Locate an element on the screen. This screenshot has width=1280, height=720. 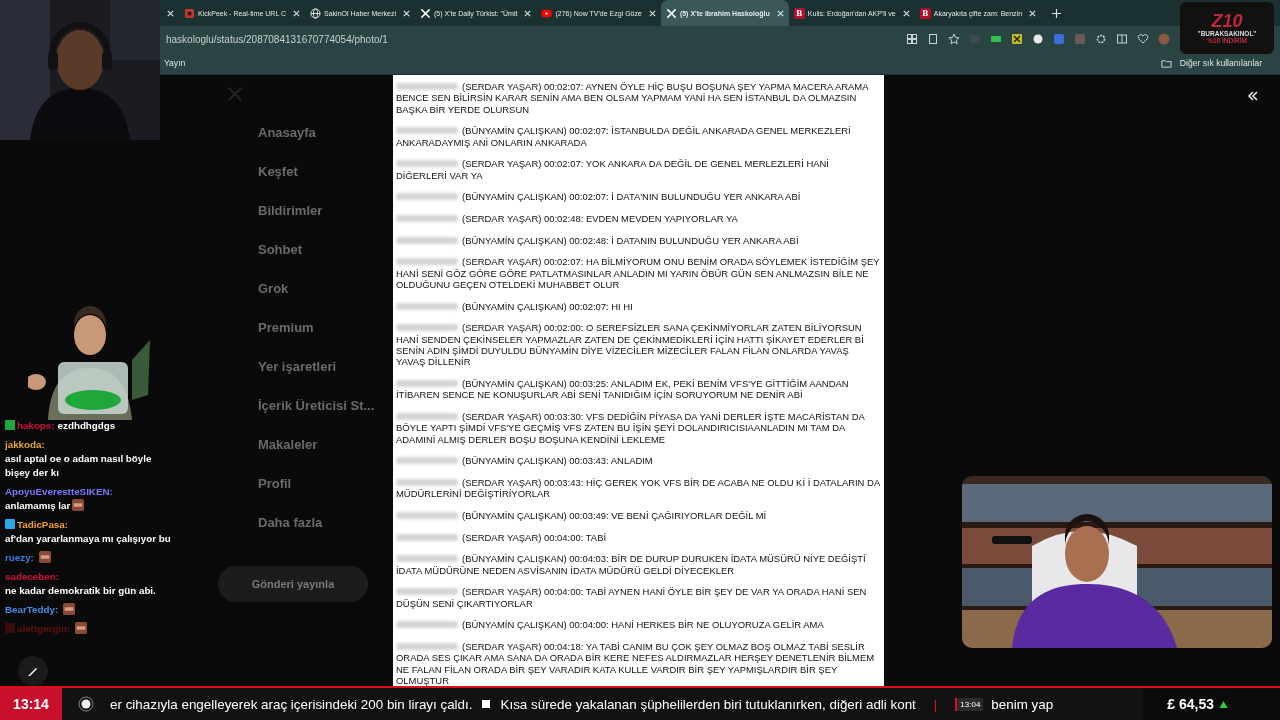
transcript-line: (SERDAR YAŞAR) 00:02:48: EVDEN MEVDEN YAPIYORLAR YA is located at coordinates (638, 219).